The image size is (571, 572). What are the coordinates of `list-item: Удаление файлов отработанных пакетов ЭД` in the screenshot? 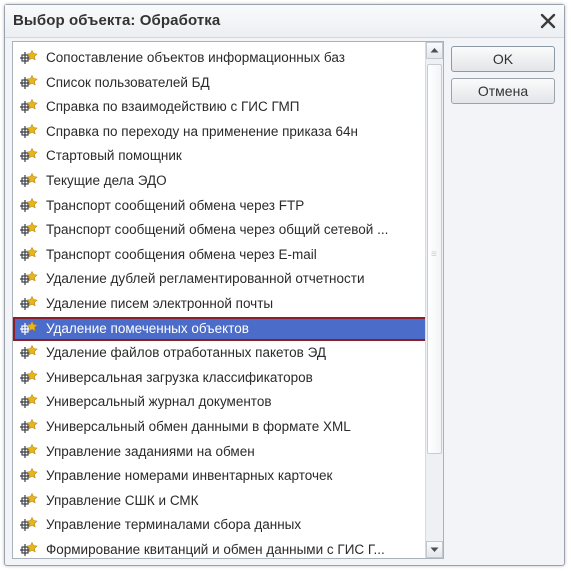 It's located at (220, 353).